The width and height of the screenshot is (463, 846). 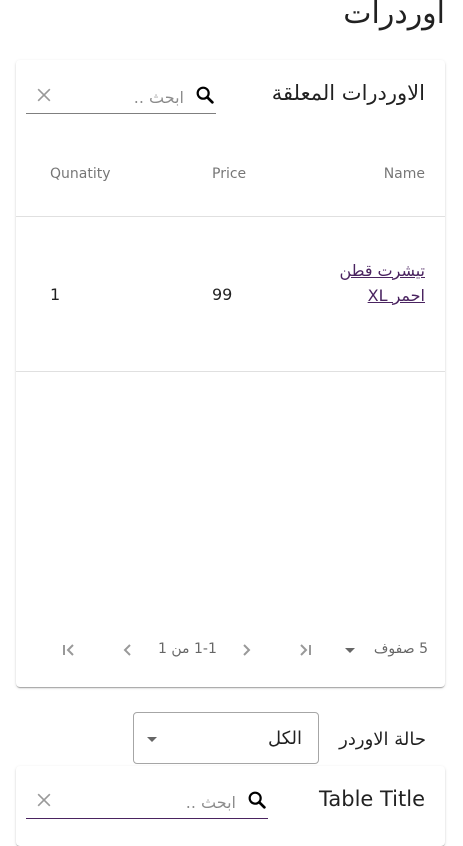 I want to click on table-title: الاوردرات المعلقة, so click(x=348, y=93).